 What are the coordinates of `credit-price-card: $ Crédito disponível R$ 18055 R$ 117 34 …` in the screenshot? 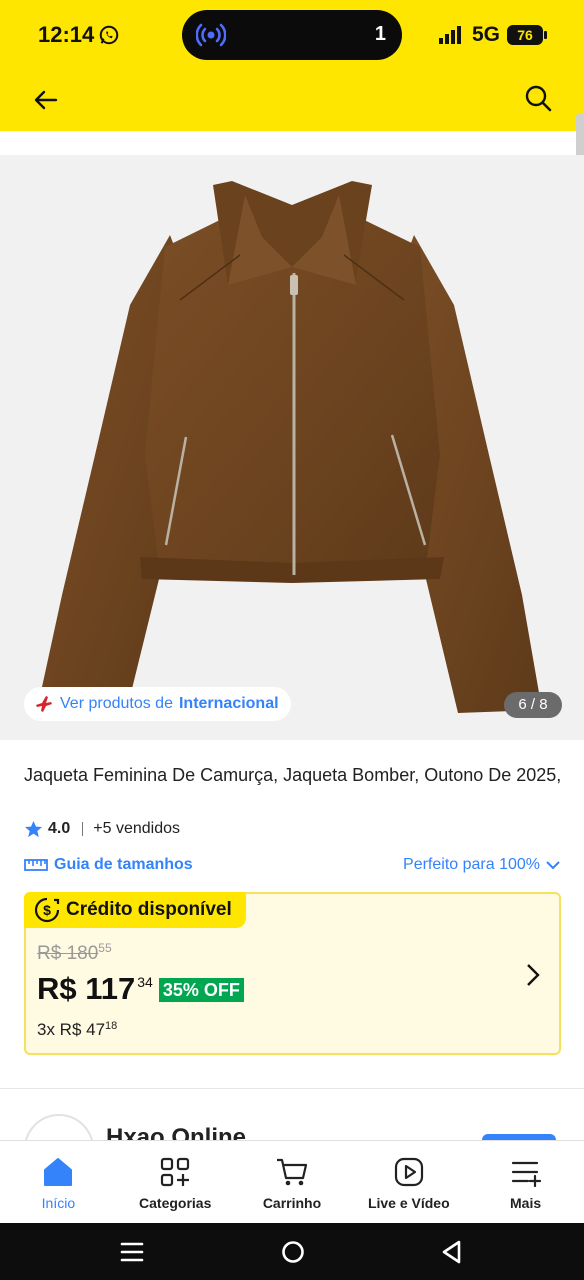 It's located at (292, 973).